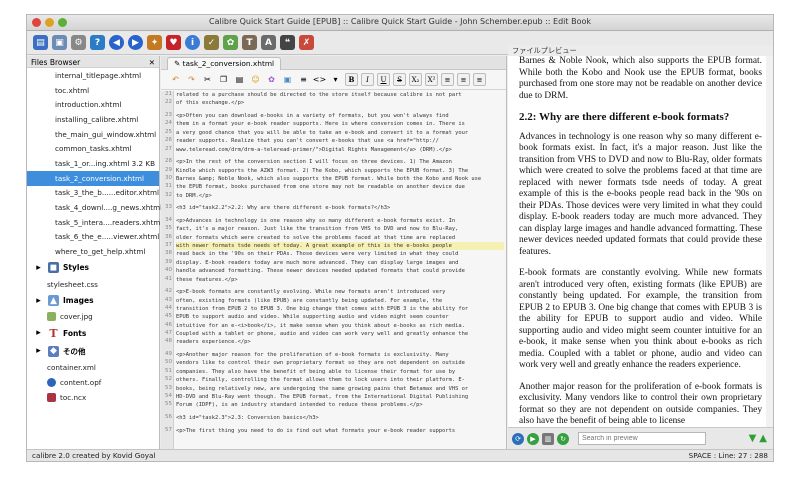 Image resolution: width=800 pixels, height=497 pixels. Describe the element at coordinates (168, 416) in the screenshot. I see `line-number: 56` at that location.